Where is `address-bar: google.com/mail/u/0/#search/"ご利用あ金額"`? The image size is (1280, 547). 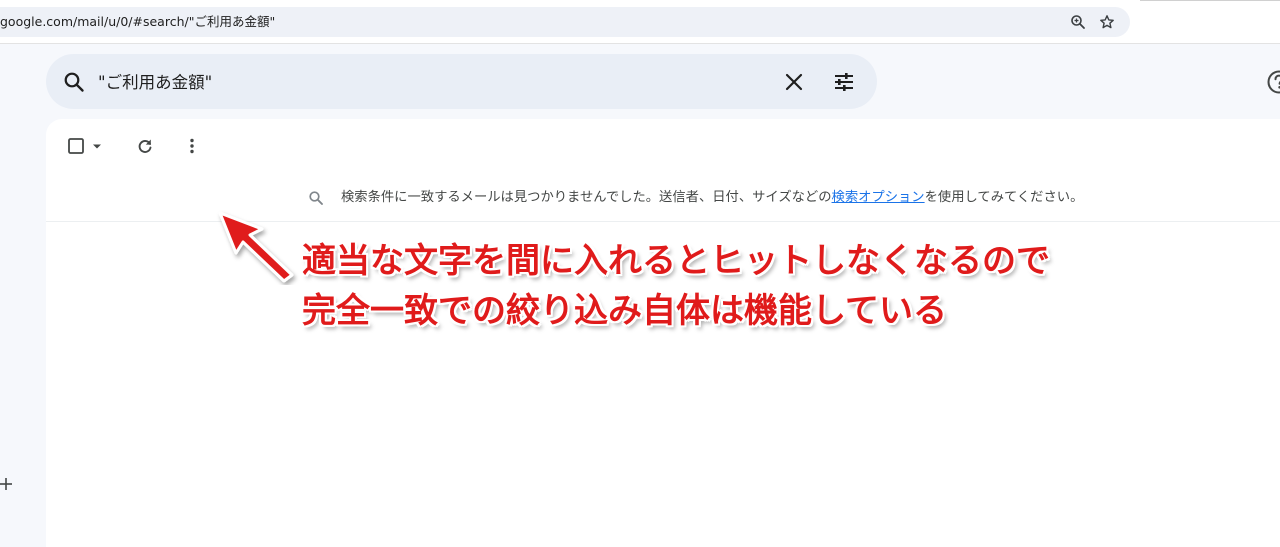 address-bar: google.com/mail/u/0/#search/"ご利用あ金額" is located at coordinates (565, 22).